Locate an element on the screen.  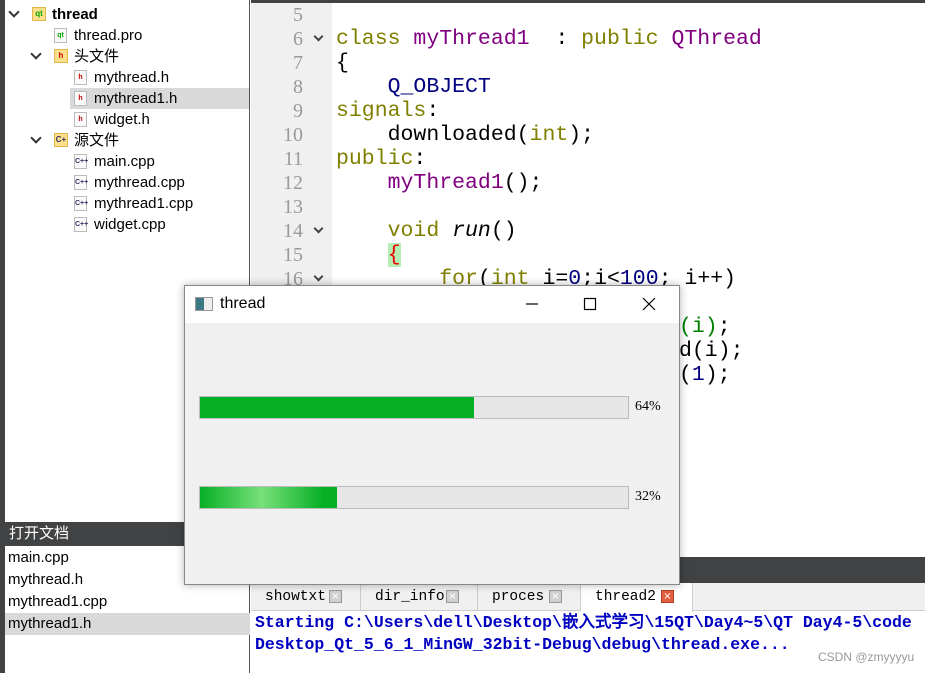
code-line-fragment: (1); is located at coordinates (705, 375).